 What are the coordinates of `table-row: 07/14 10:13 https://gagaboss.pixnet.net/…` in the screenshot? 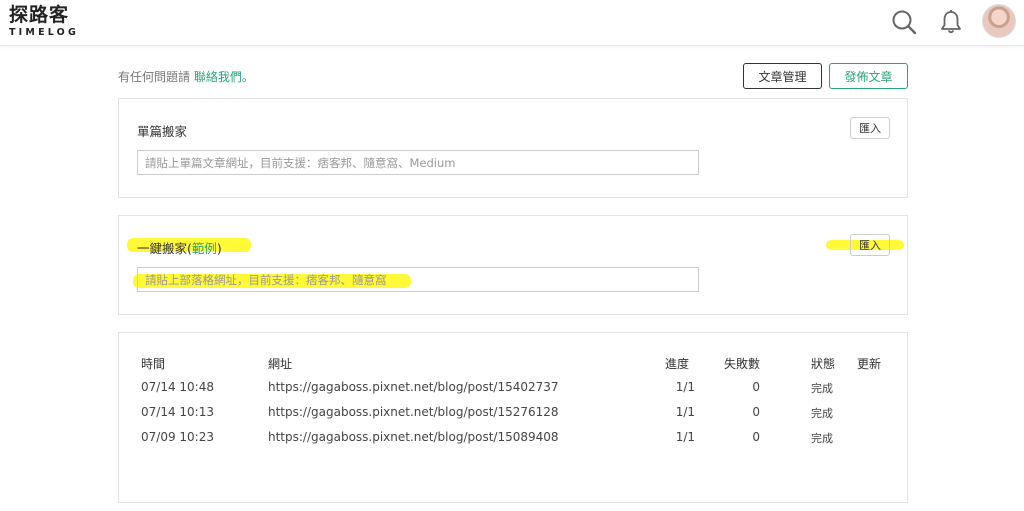 It's located at (513, 417).